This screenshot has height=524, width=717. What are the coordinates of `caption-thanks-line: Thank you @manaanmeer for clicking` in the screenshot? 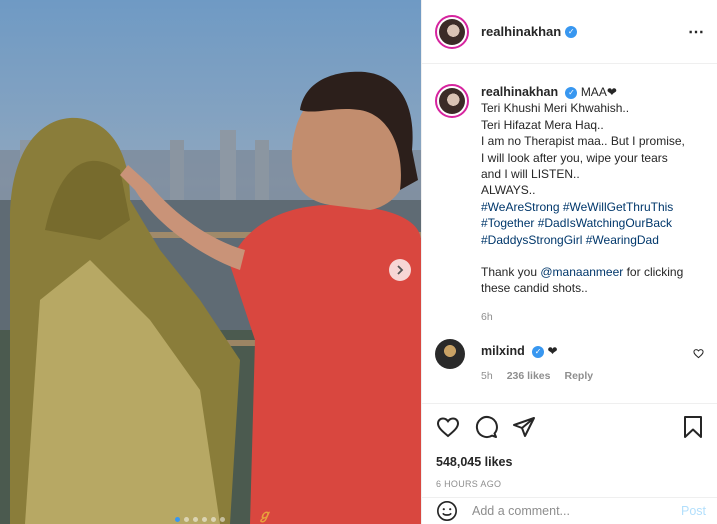 It's located at (583, 272).